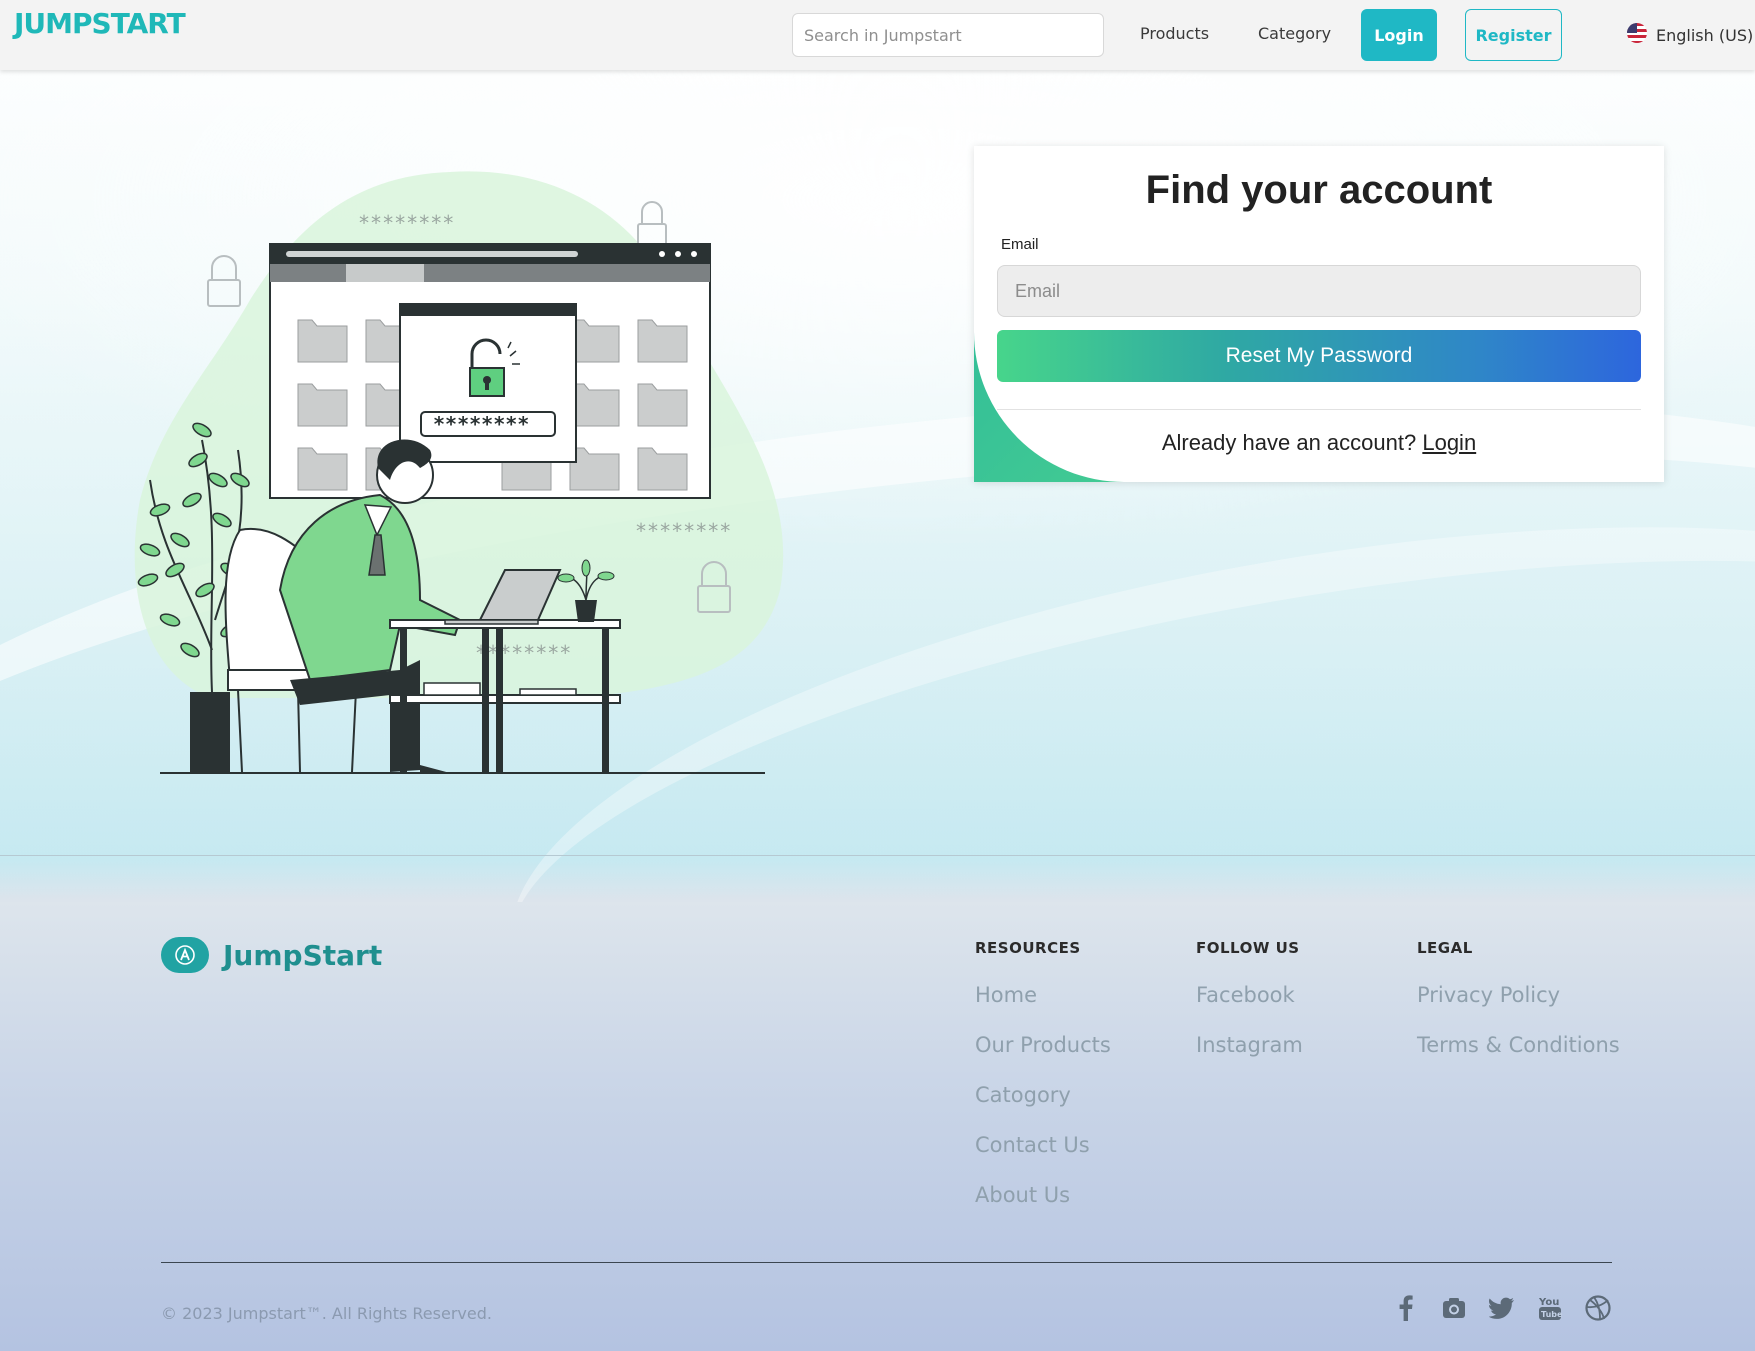  Describe the element at coordinates (326, 1313) in the screenshot. I see `copyright-text: © 2023 Jumpstart™. All Rights Reserved.` at that location.